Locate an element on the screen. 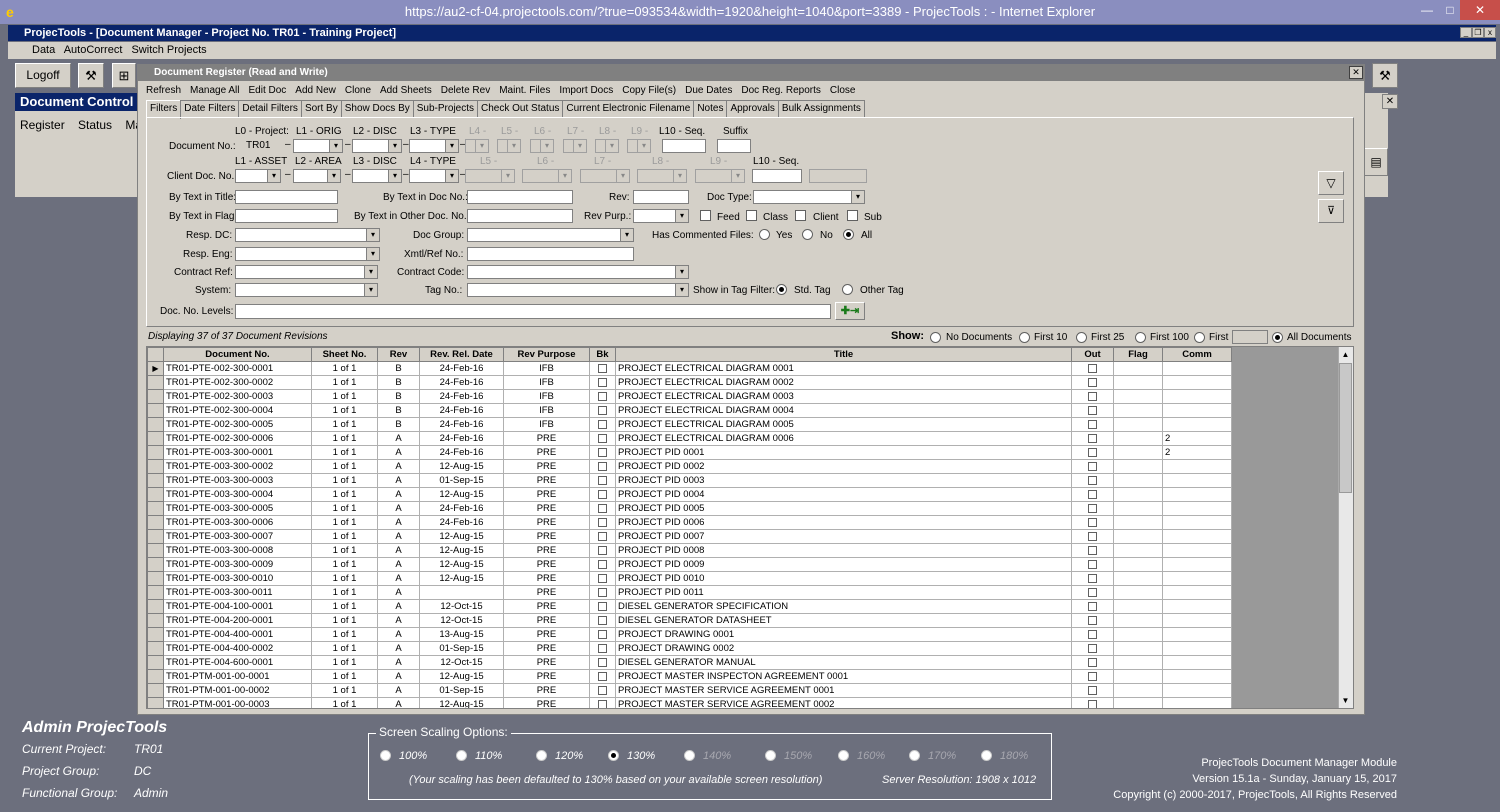 The width and height of the screenshot is (1500, 812). cell-document-no: TR01-PTE-004-400-0002 is located at coordinates (237, 648).